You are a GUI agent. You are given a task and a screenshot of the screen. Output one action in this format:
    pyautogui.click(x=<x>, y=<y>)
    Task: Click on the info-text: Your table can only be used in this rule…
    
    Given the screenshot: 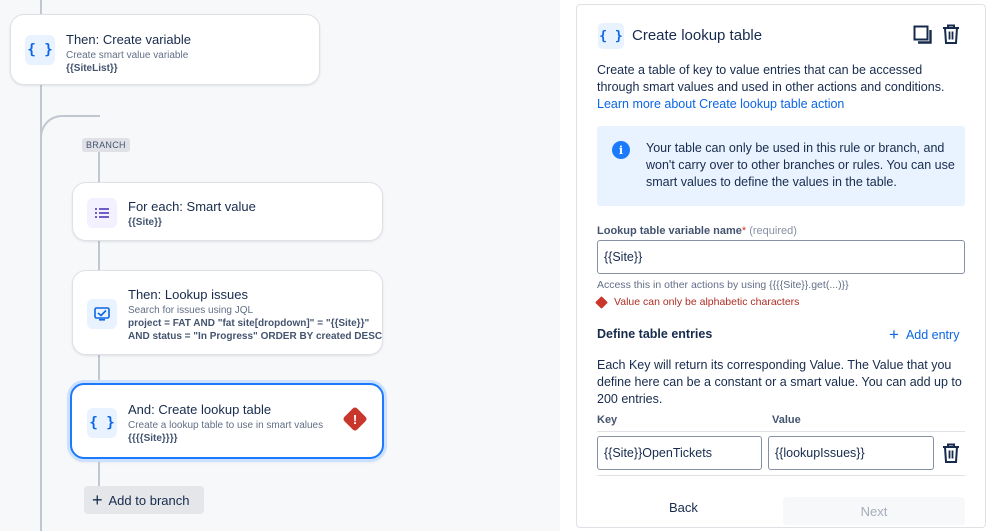 What is the action you would take?
    pyautogui.click(x=800, y=165)
    